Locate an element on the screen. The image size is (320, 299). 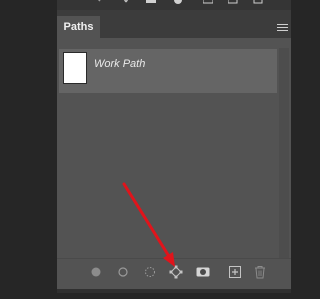
mask-icon is located at coordinates (151, 2).